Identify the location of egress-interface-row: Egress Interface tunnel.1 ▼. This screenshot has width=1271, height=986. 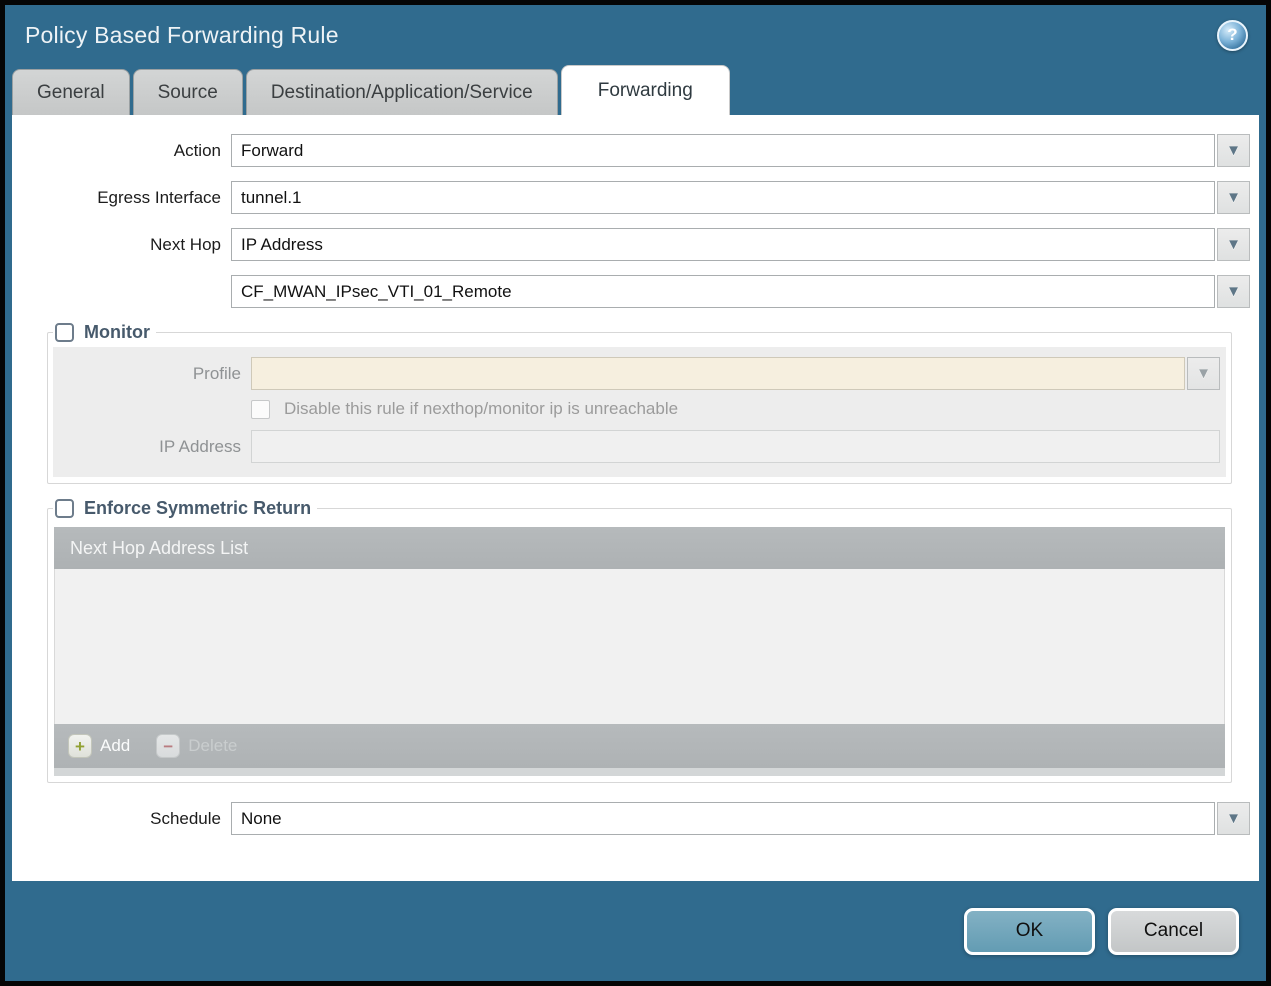
(635, 197).